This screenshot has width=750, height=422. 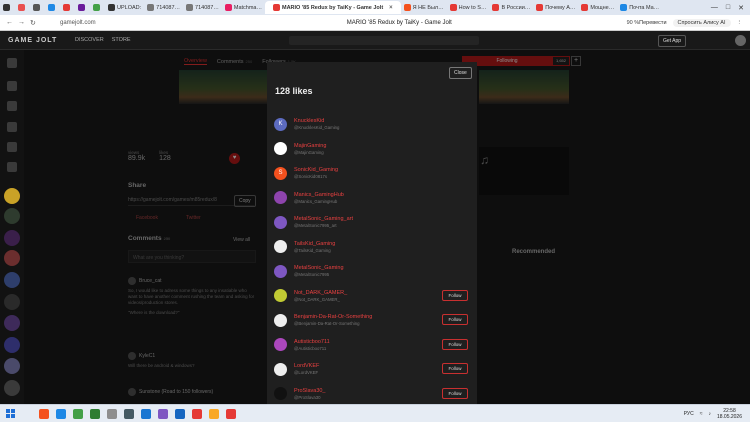 What do you see at coordinates (319, 195) in the screenshot?
I see `user-name: Manics_GamingHub` at bounding box center [319, 195].